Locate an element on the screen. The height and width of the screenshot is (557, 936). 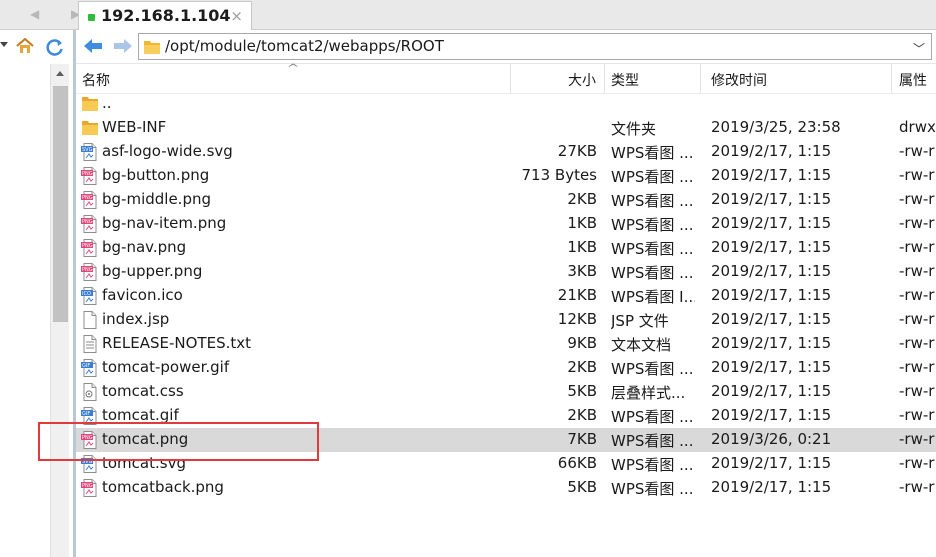
file-name: bg-nav.png is located at coordinates (144, 247).